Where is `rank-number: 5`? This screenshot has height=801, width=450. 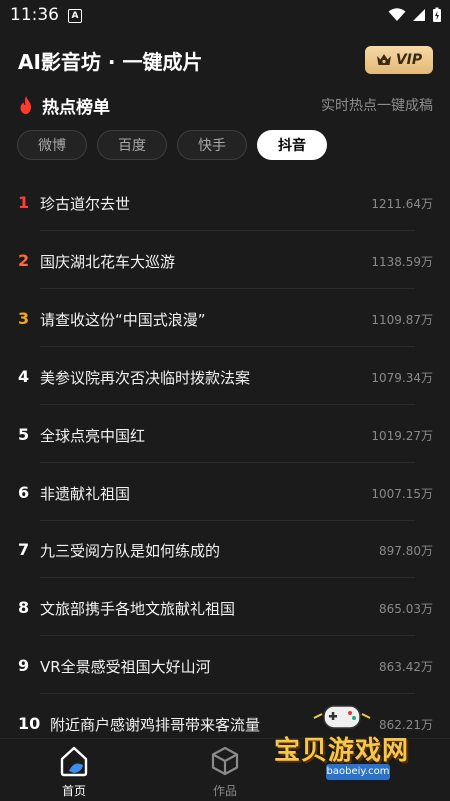
rank-number: 5 is located at coordinates (24, 434).